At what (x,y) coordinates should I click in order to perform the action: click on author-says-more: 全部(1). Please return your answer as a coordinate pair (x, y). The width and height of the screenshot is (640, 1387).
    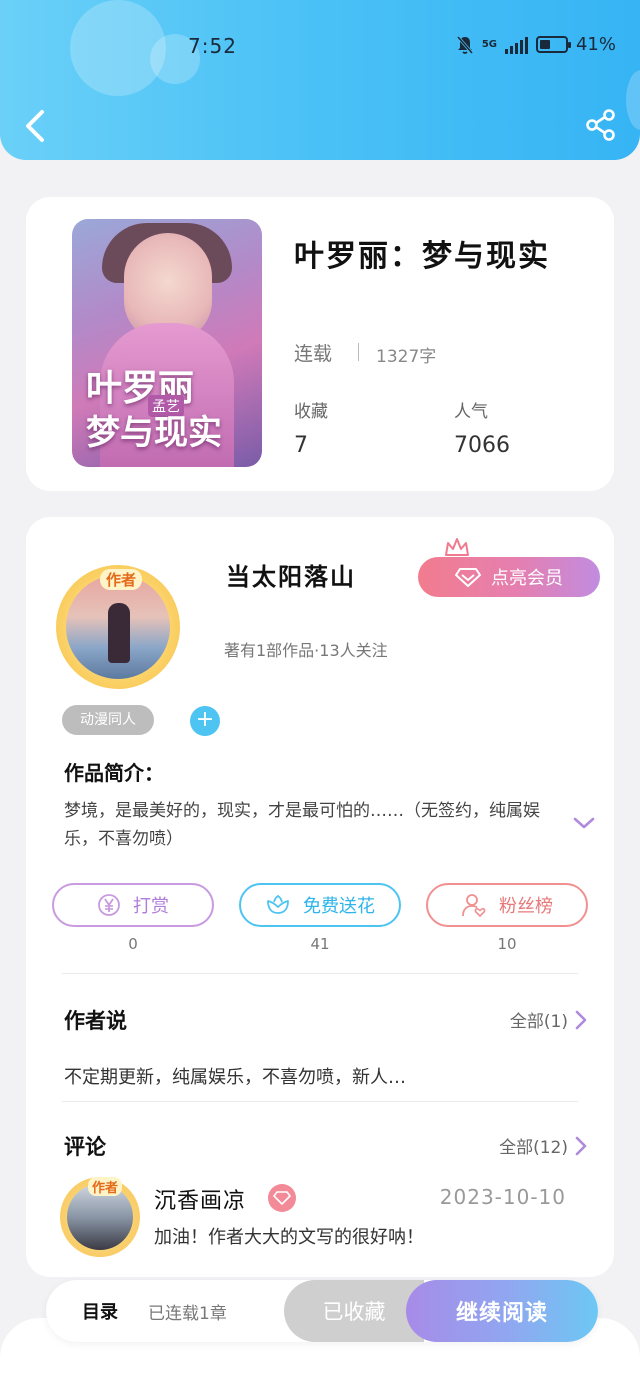
    Looking at the image, I should click on (549, 1019).